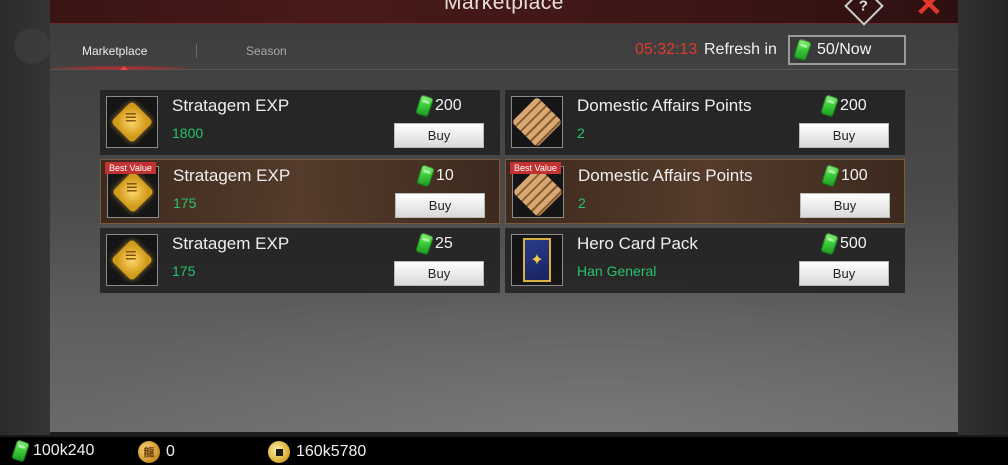 This screenshot has width=1008, height=465. I want to click on shop-item-card: Stratagem EXP 1800 200 Buy, so click(300, 122).